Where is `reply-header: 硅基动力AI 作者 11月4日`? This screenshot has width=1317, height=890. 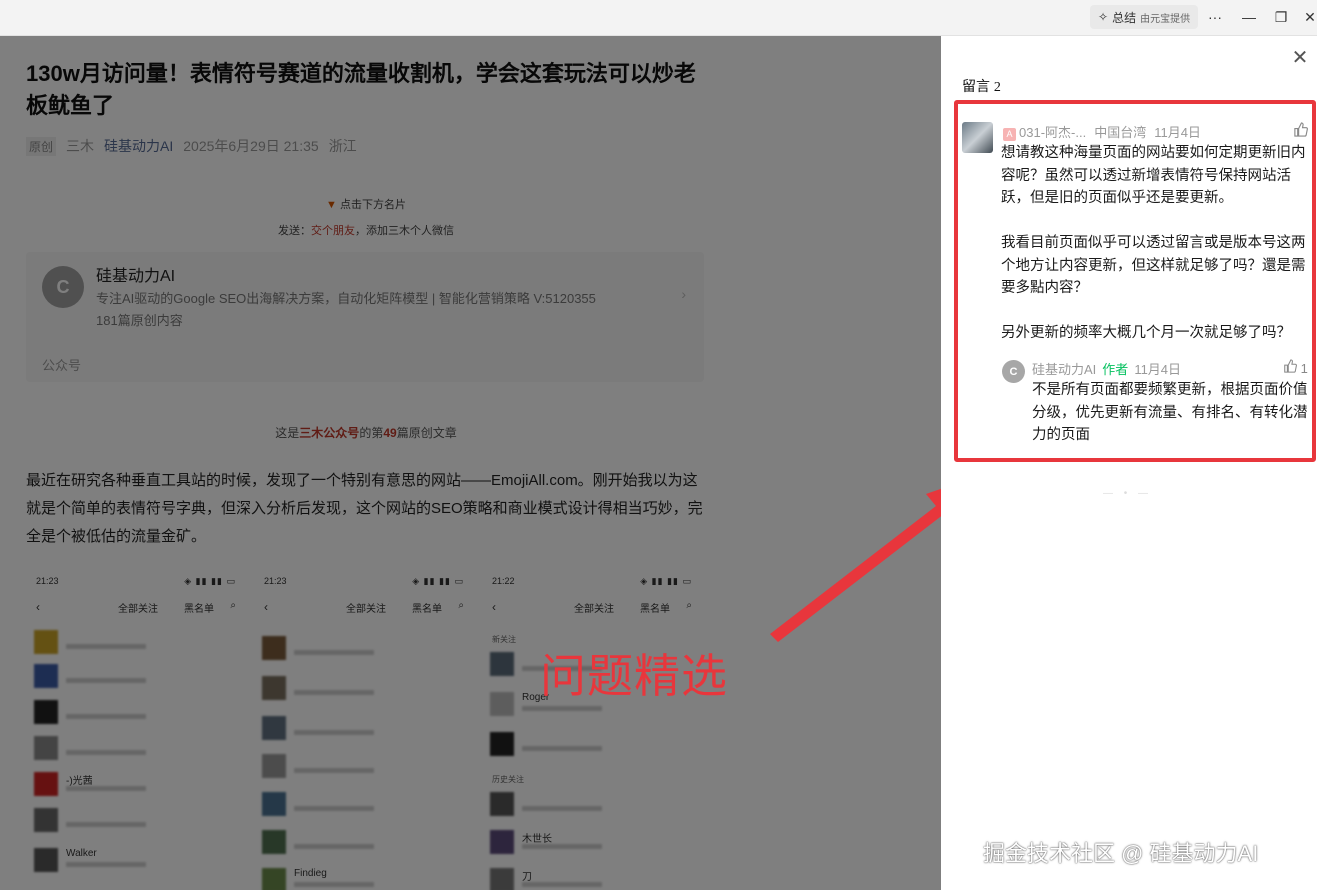 reply-header: 硅基动力AI 作者 11月4日 is located at coordinates (1106, 368).